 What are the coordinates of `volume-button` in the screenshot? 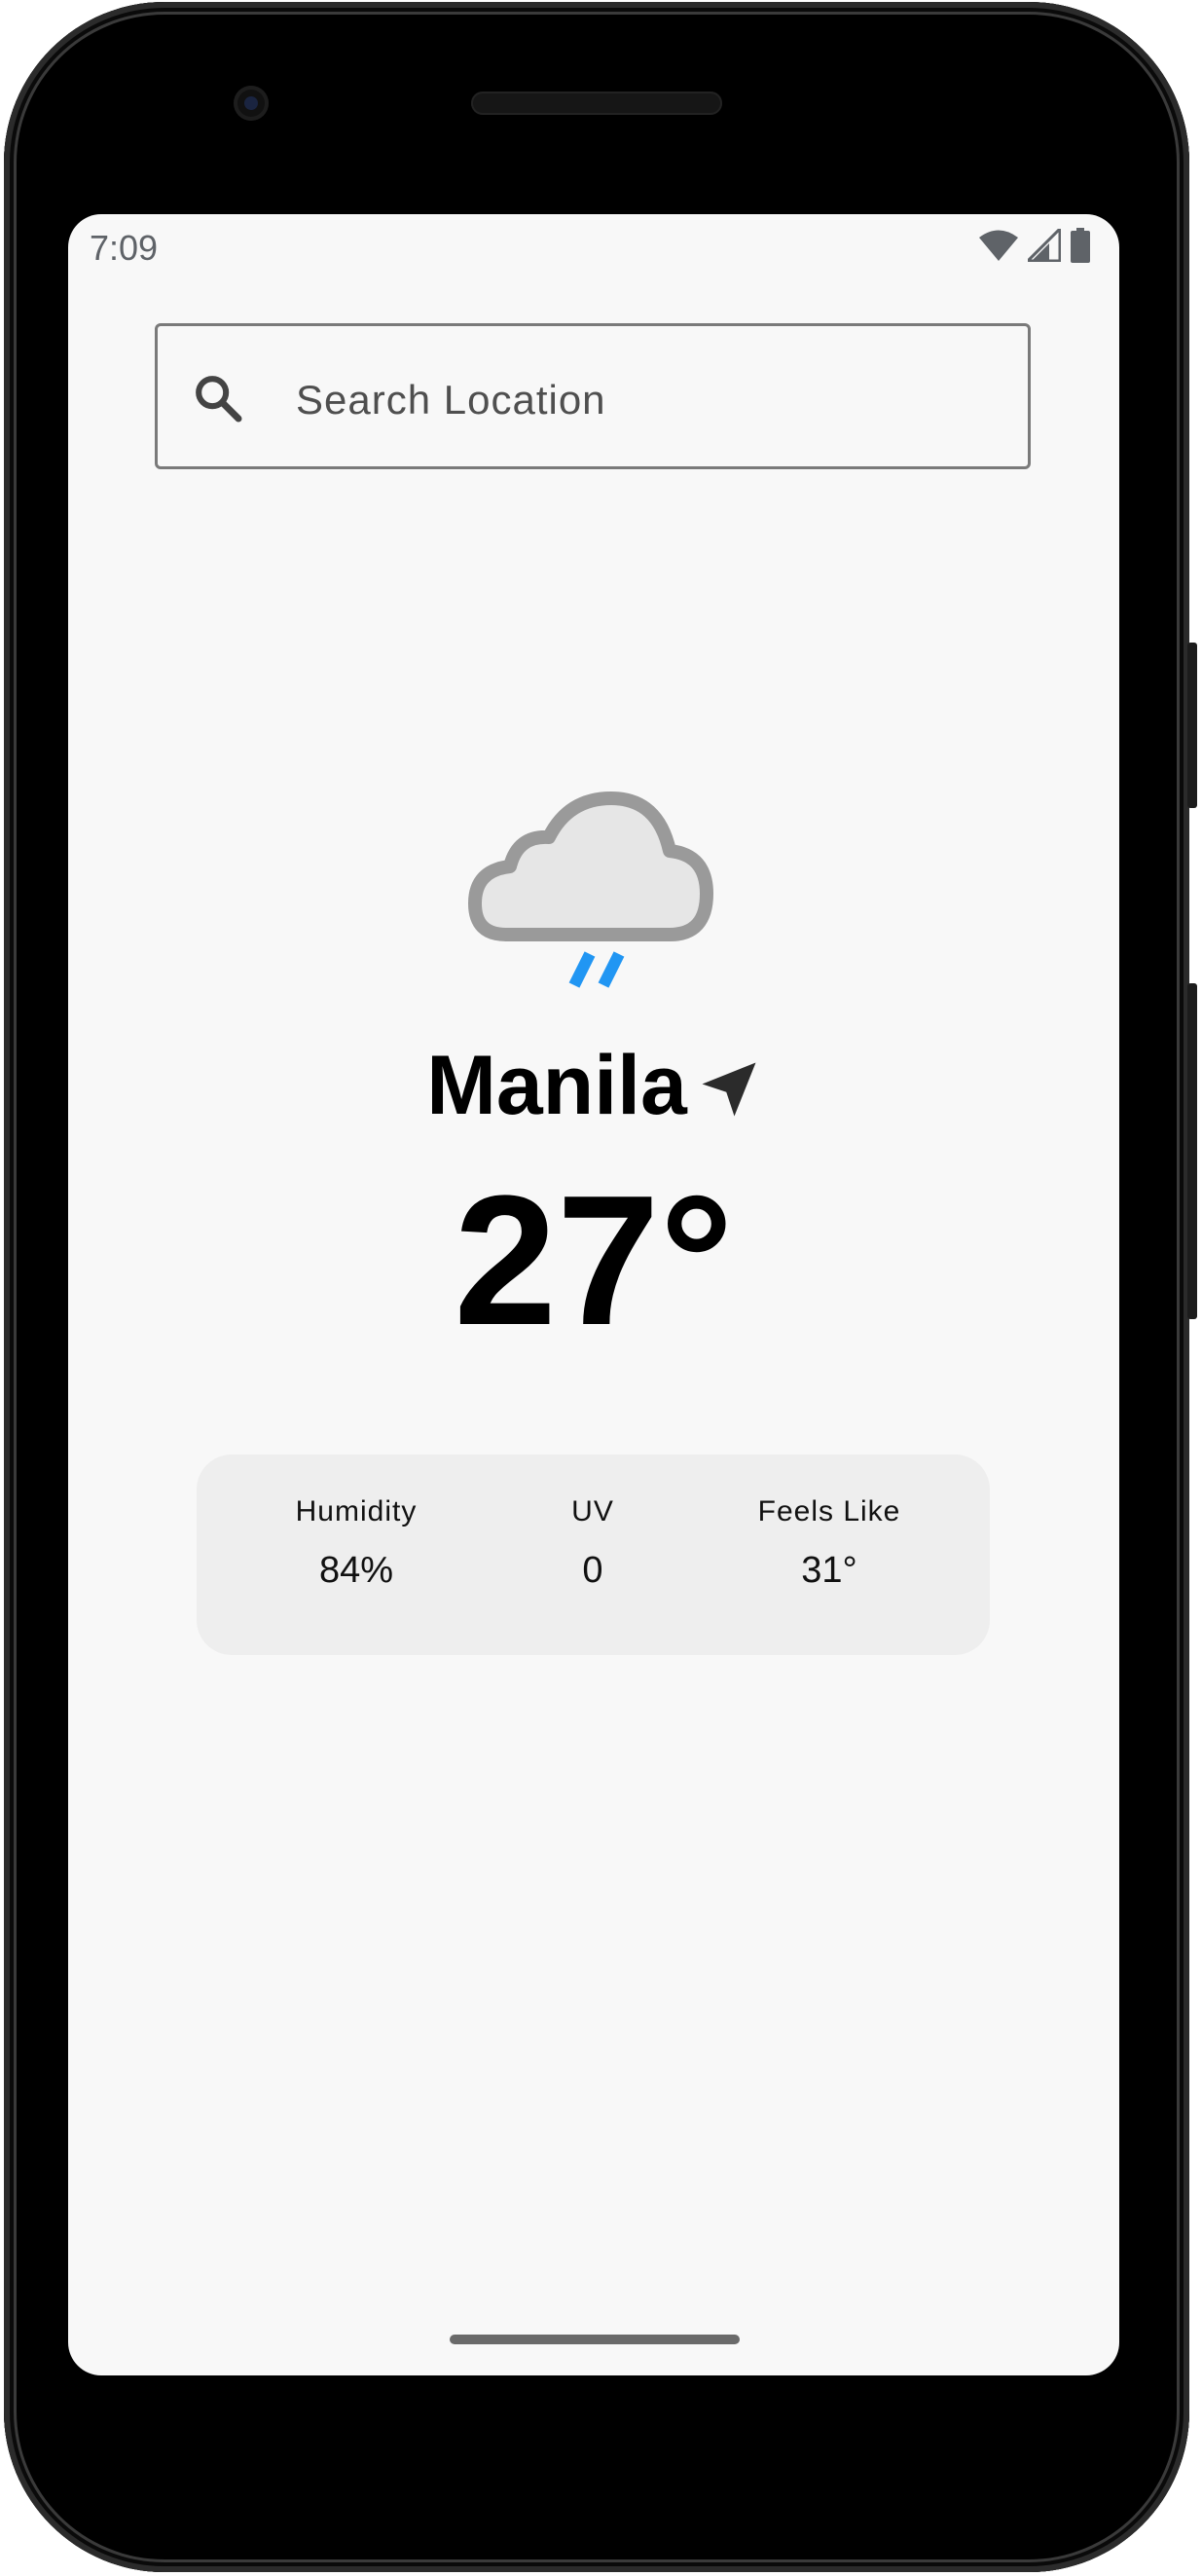 It's located at (1192, 1151).